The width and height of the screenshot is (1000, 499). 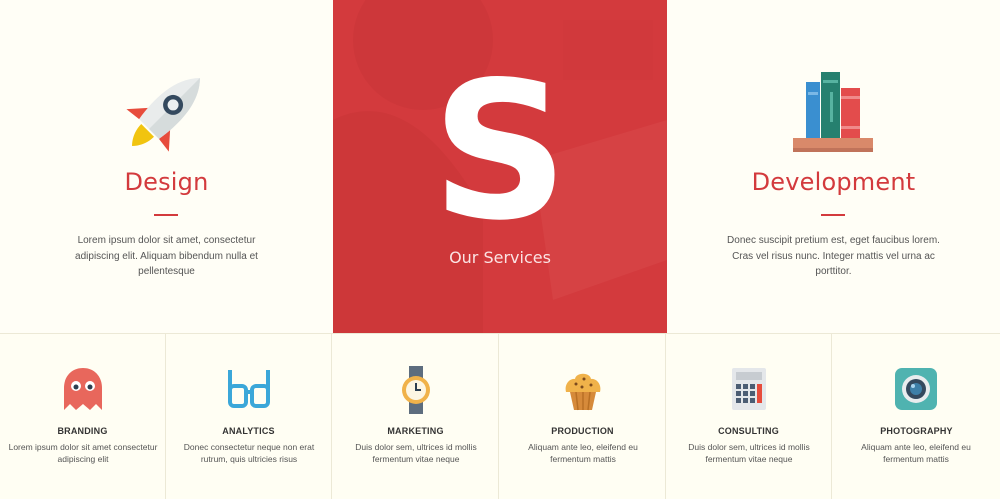 What do you see at coordinates (748, 431) in the screenshot?
I see `service-title: CONSULTING` at bounding box center [748, 431].